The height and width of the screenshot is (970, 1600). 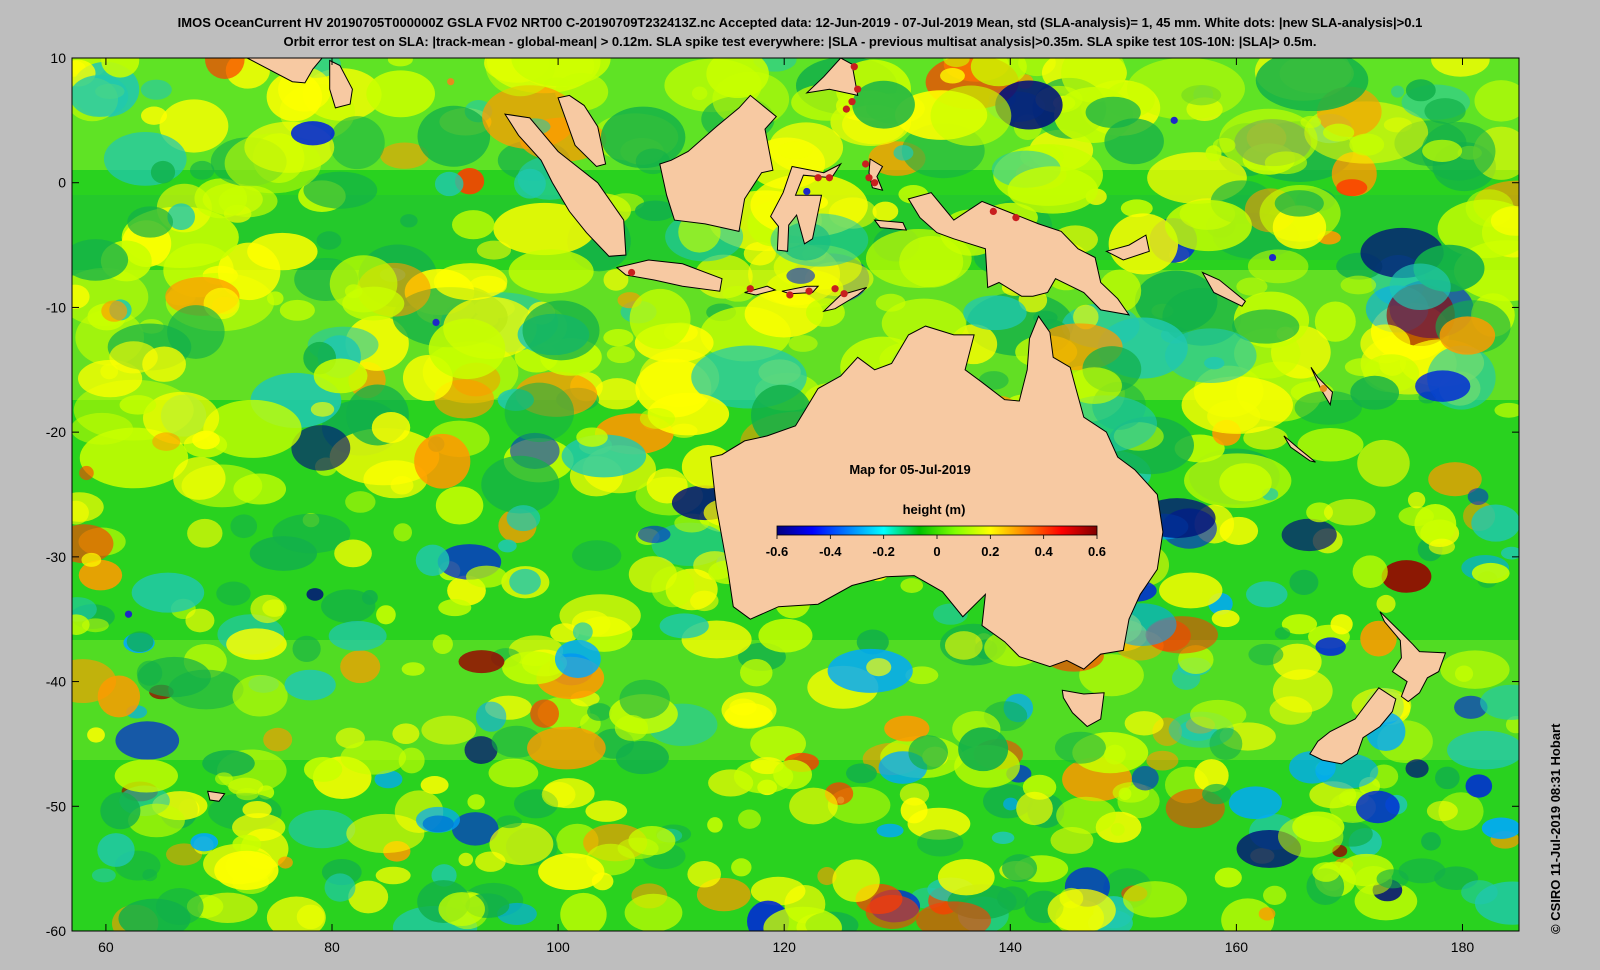 What do you see at coordinates (56, 557) in the screenshot?
I see `y-tick-label: -30` at bounding box center [56, 557].